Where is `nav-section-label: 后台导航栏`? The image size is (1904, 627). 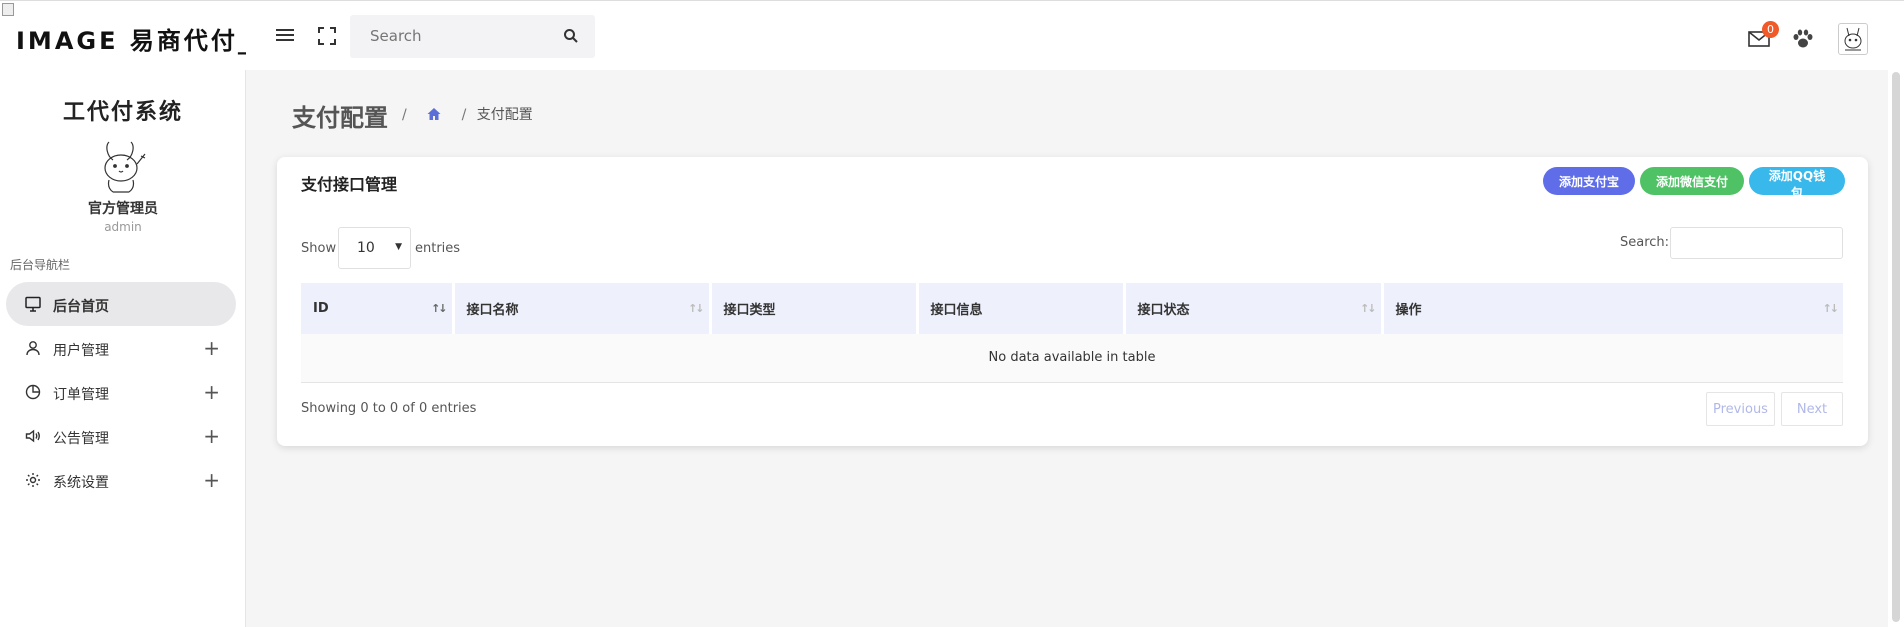 nav-section-label: 后台导航栏 is located at coordinates (40, 265).